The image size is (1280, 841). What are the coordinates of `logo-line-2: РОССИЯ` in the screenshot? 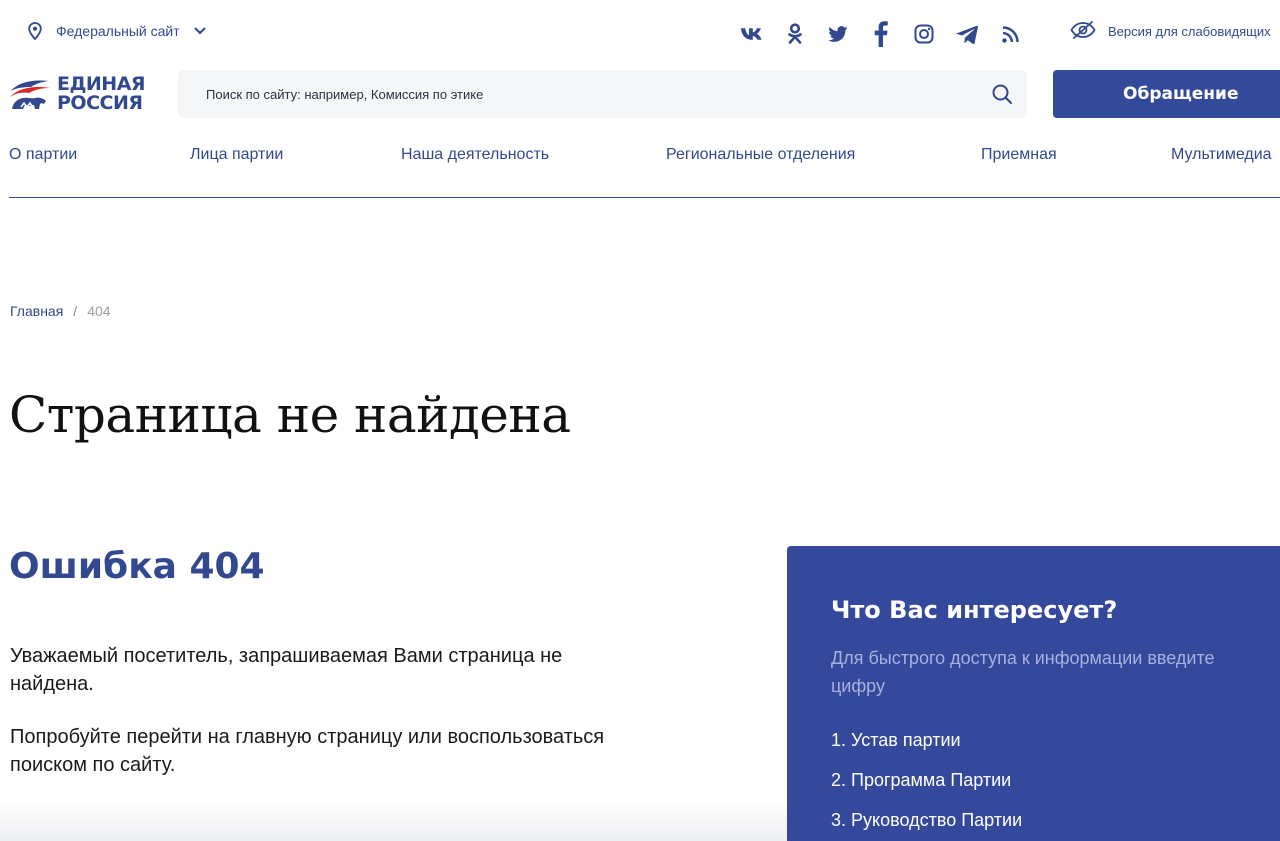 It's located at (100, 103).